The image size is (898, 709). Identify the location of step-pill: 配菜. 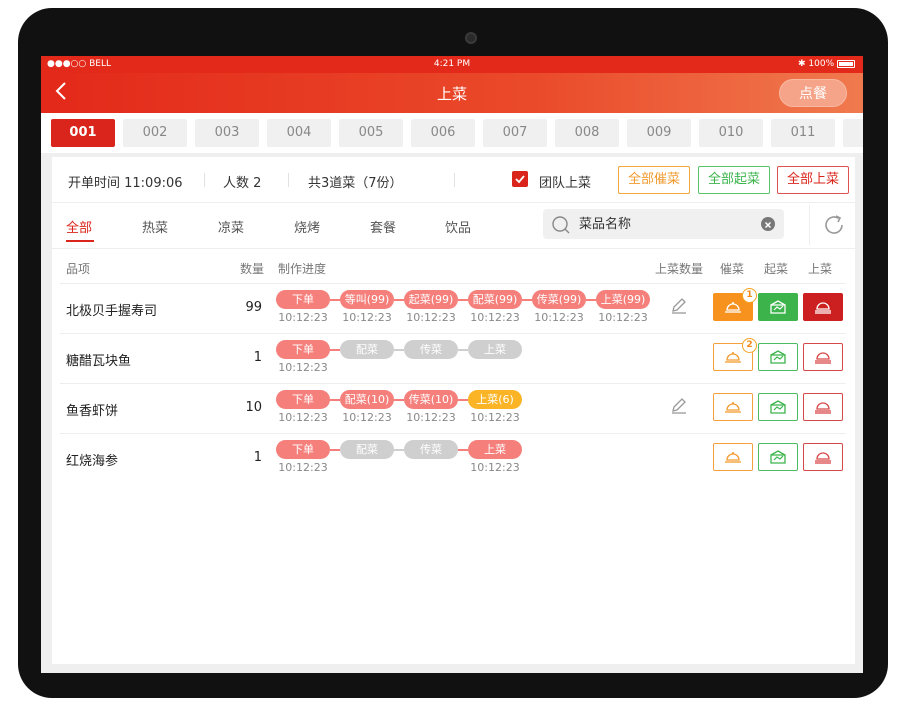
(367, 449).